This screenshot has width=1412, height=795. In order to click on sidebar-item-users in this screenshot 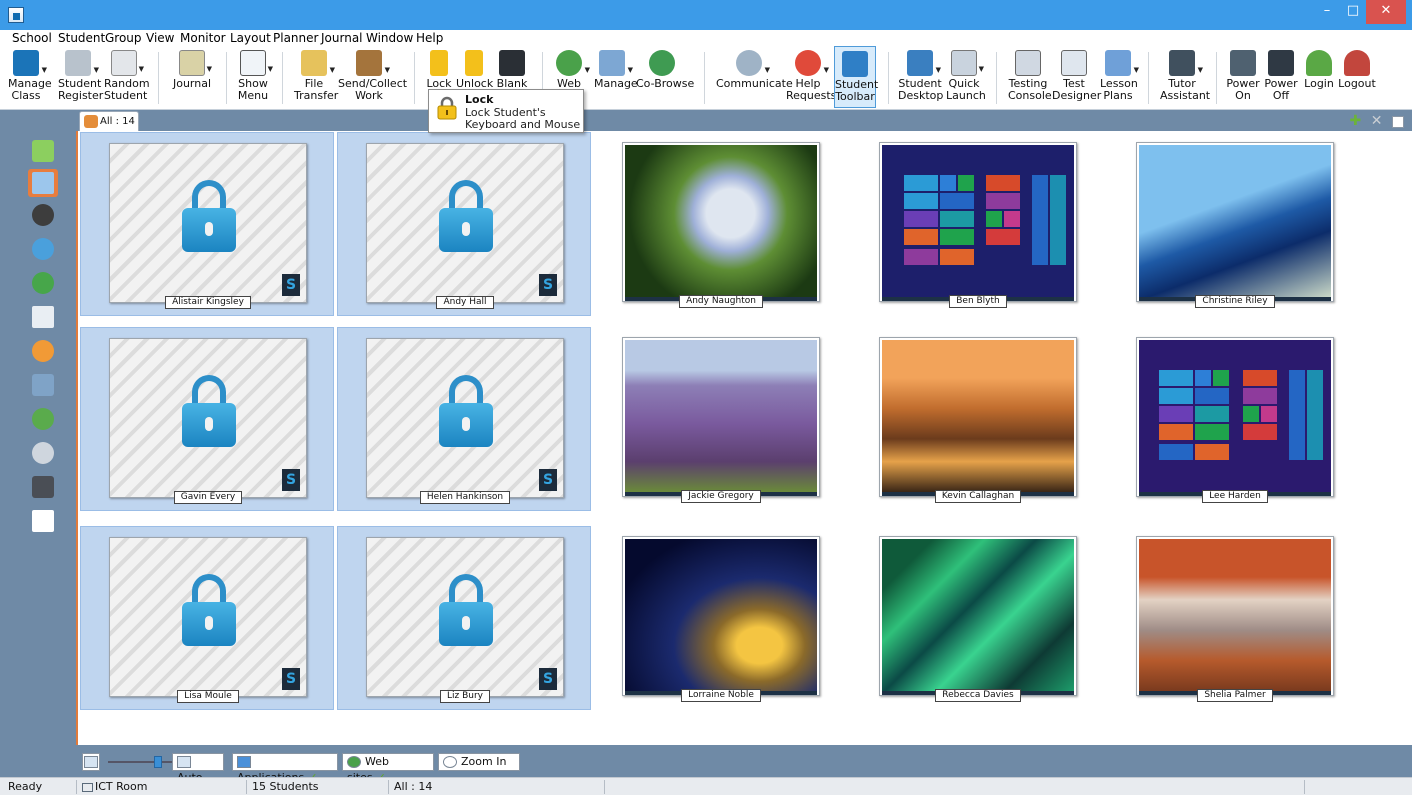, I will do `click(43, 419)`.